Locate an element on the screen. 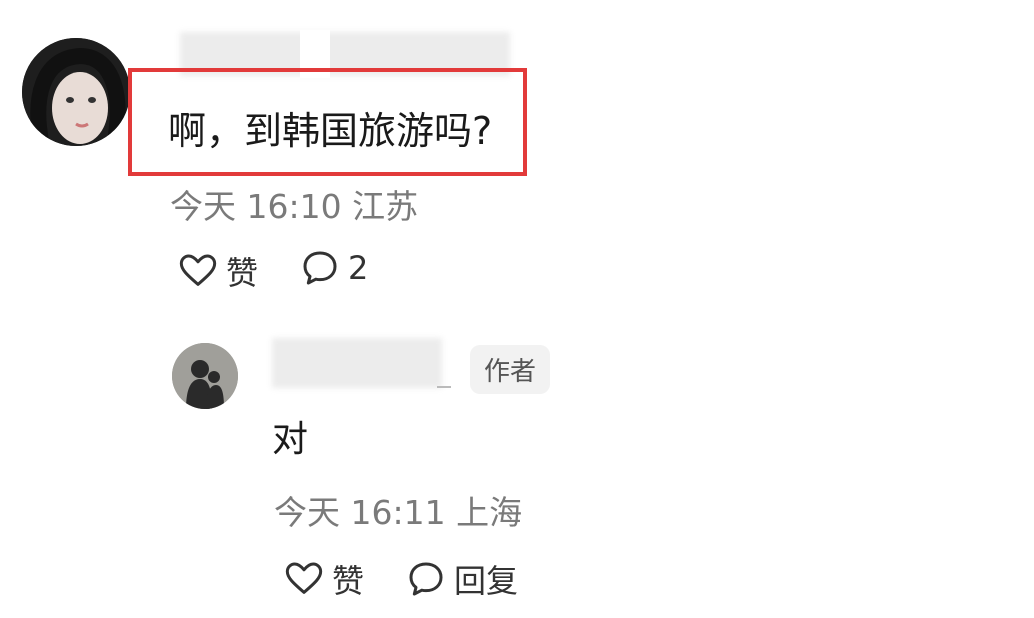 This screenshot has height=618, width=1034. author-avatar-photo is located at coordinates (205, 376).